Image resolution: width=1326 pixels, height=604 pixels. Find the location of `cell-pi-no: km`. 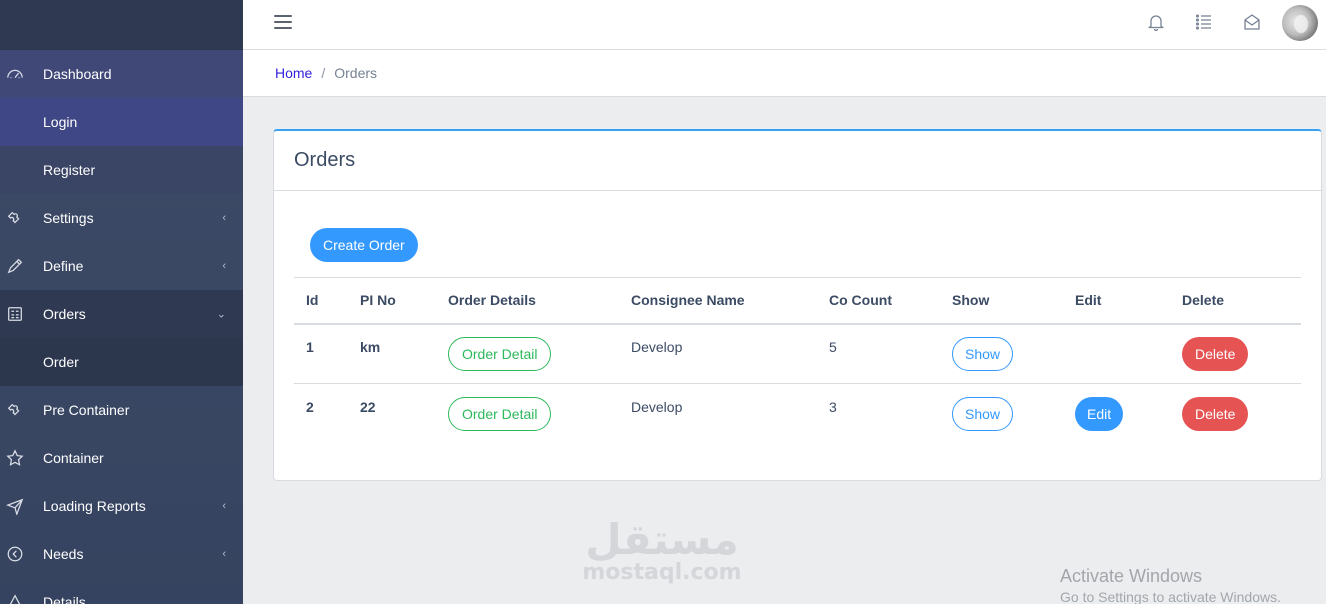

cell-pi-no: km is located at coordinates (370, 346).